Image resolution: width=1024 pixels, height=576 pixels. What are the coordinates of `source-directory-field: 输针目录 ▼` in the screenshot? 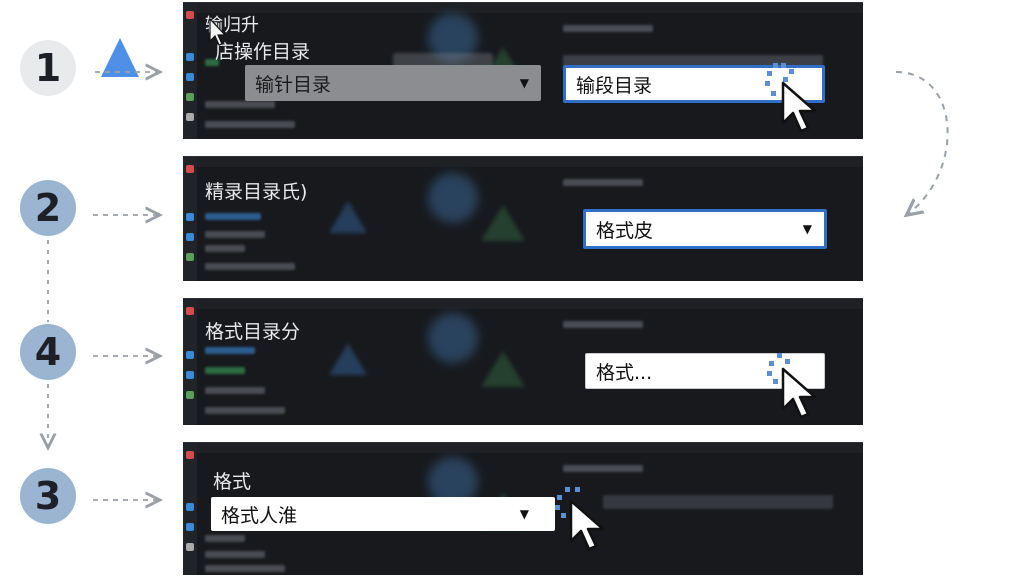 It's located at (393, 83).